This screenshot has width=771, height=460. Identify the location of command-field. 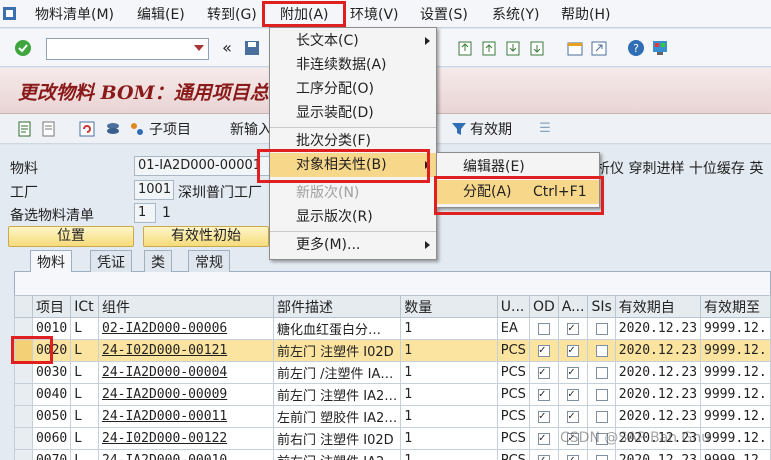
(127, 49).